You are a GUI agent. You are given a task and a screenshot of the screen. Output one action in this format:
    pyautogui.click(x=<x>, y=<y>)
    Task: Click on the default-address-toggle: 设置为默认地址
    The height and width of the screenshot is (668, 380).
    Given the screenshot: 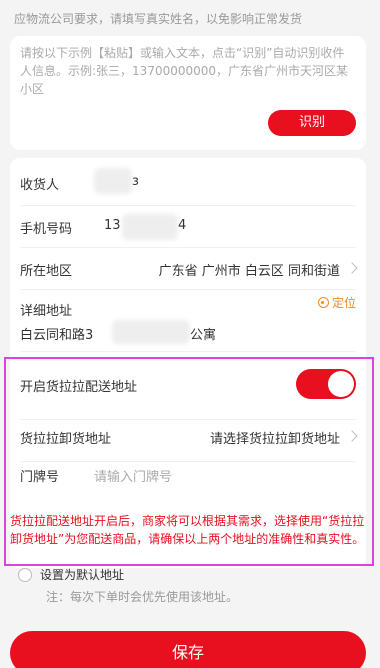 What is the action you would take?
    pyautogui.click(x=71, y=574)
    